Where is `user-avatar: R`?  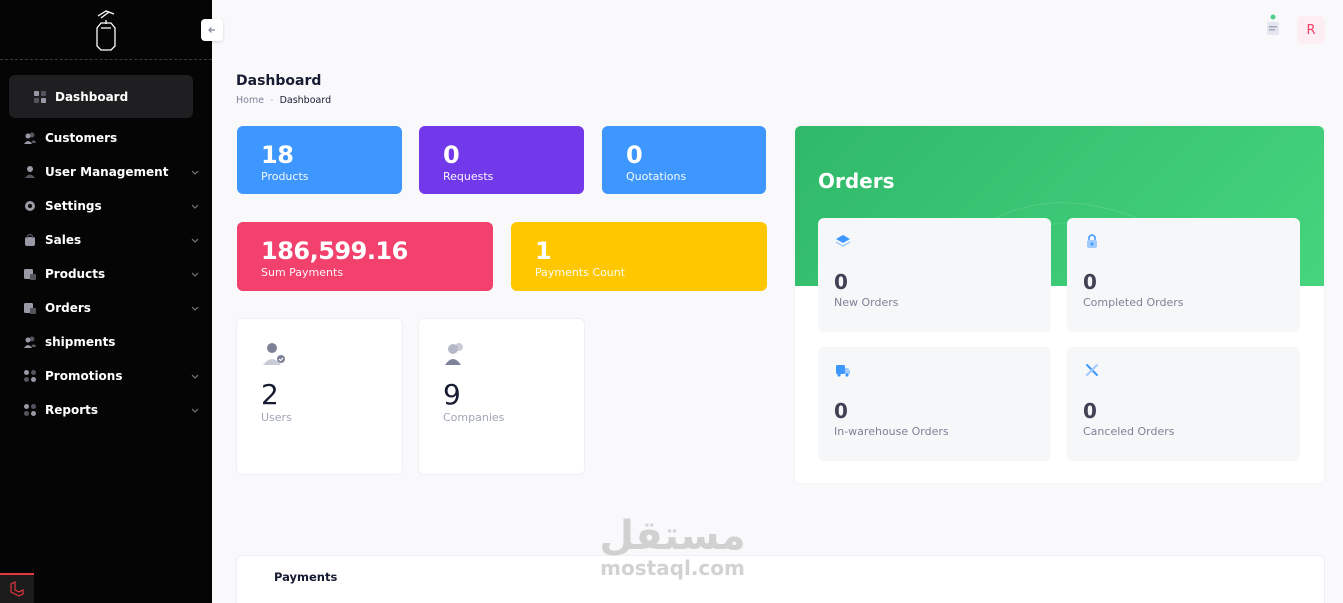 user-avatar: R is located at coordinates (1311, 30).